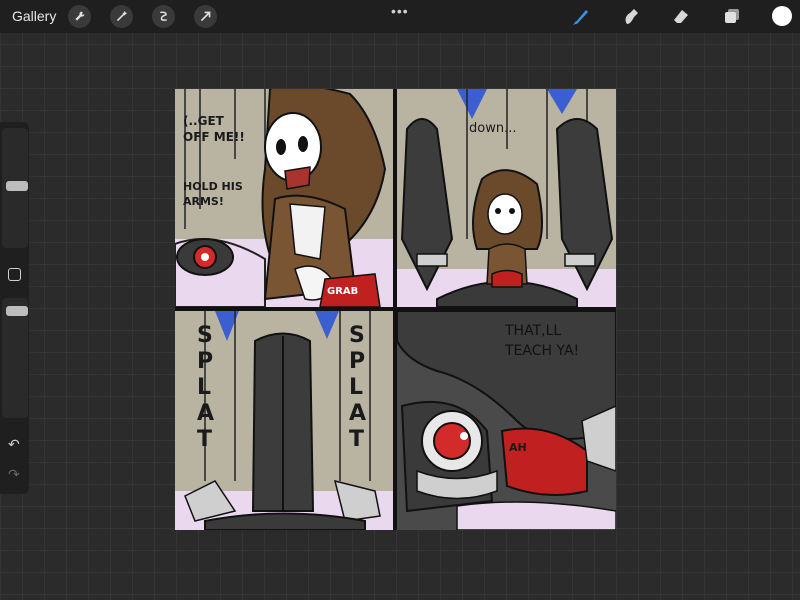 The height and width of the screenshot is (600, 800). Describe the element at coordinates (14, 444) in the screenshot. I see `undo-button: ↶` at that location.